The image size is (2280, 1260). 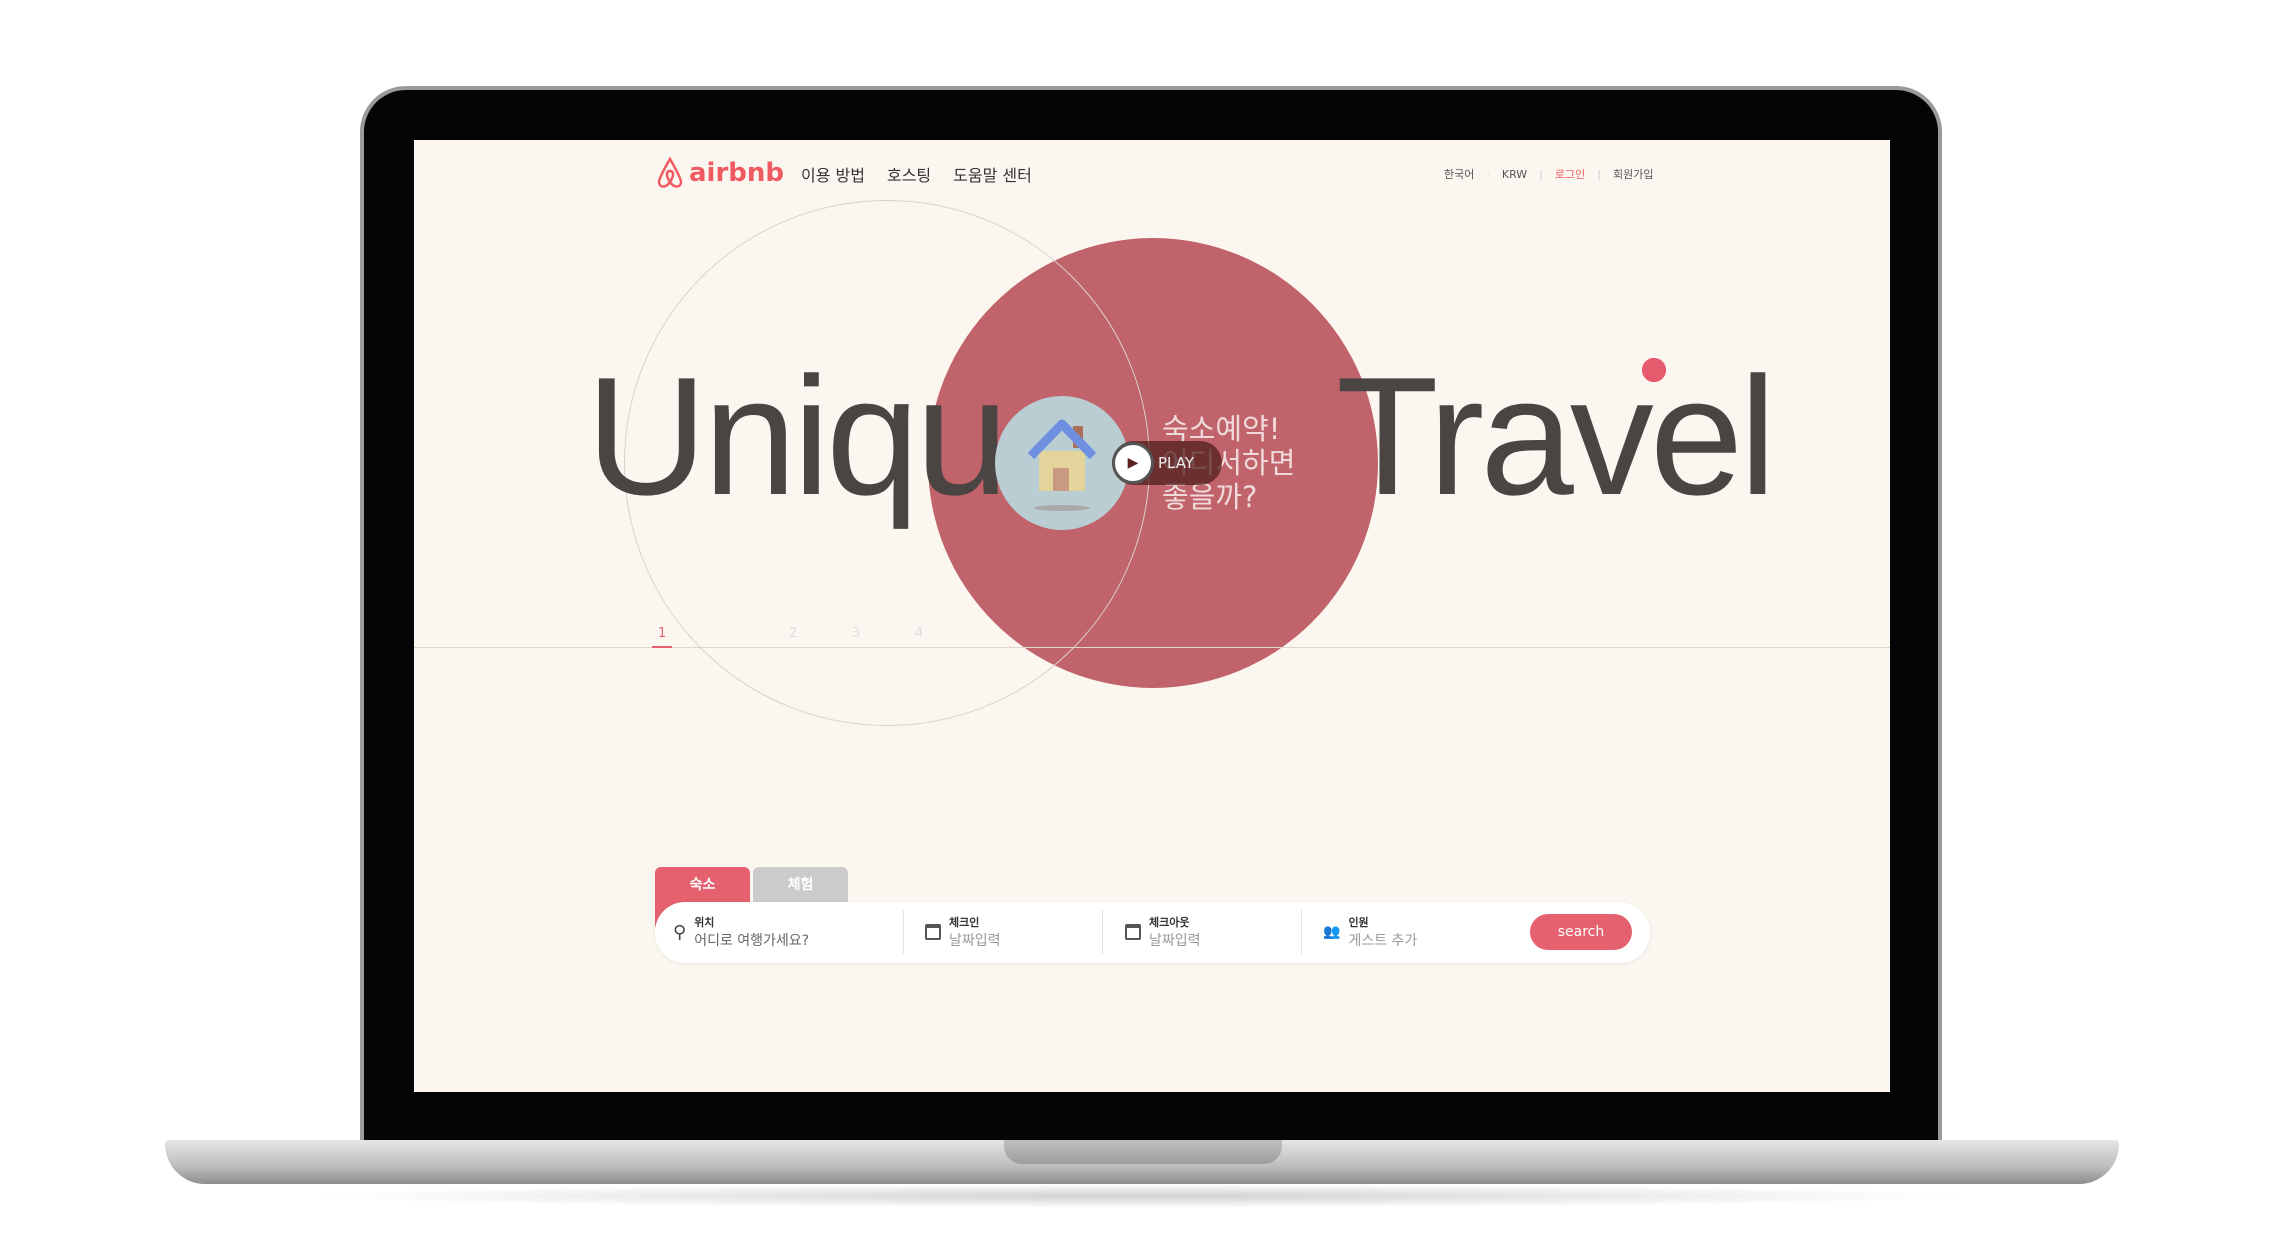 I want to click on location-field: ⚲ 위치 어디로 여행가세요?, so click(x=741, y=932).